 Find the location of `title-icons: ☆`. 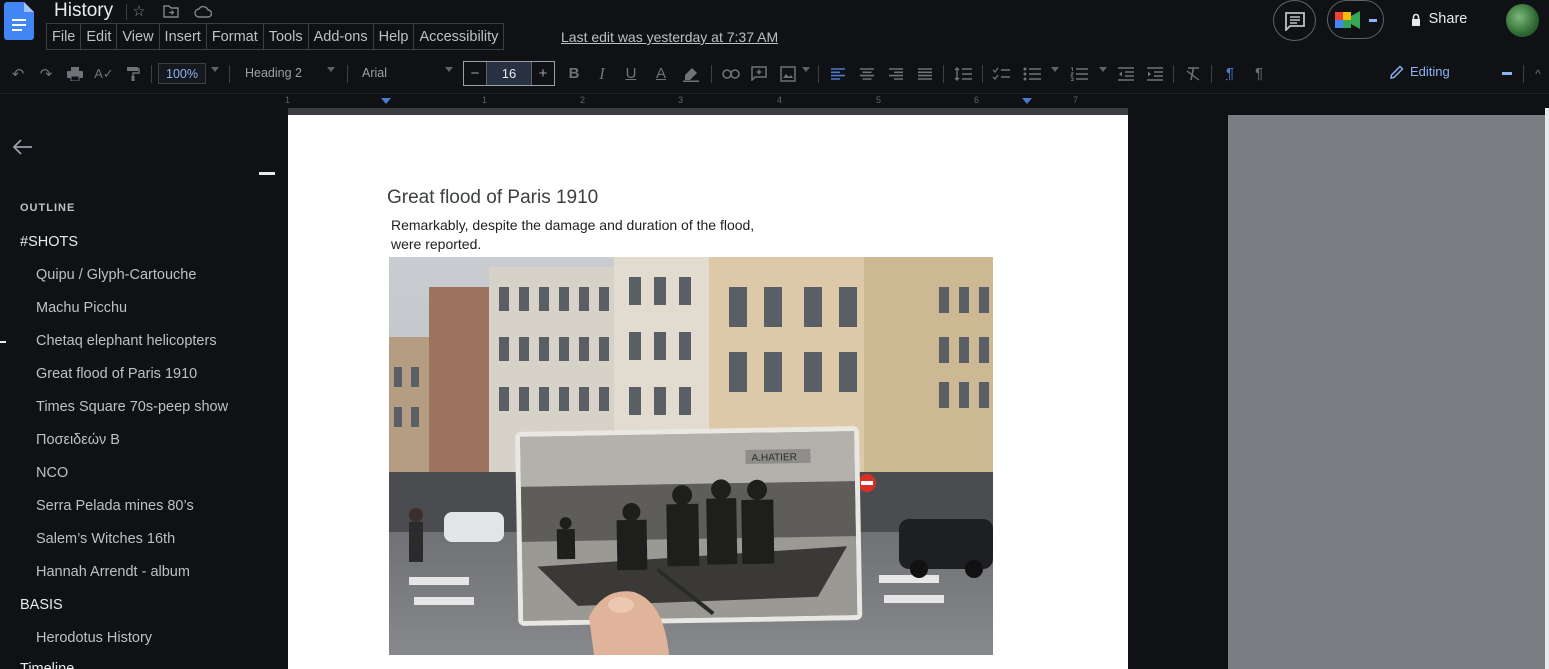

title-icons: ☆ is located at coordinates (171, 11).